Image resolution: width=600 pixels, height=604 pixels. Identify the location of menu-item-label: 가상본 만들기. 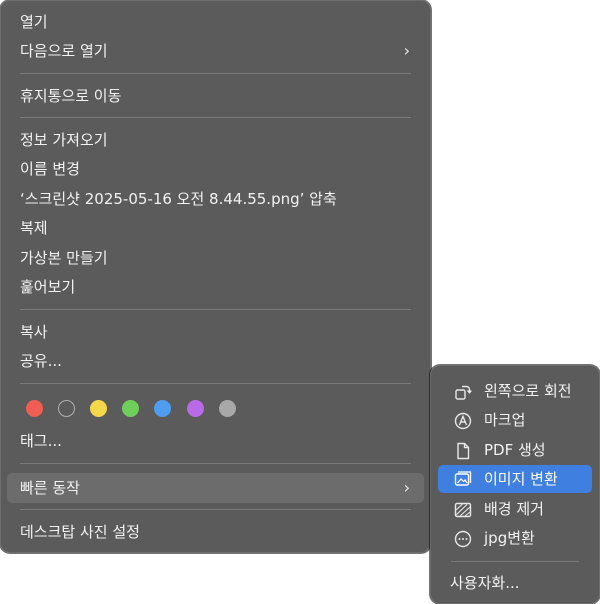
(64, 258).